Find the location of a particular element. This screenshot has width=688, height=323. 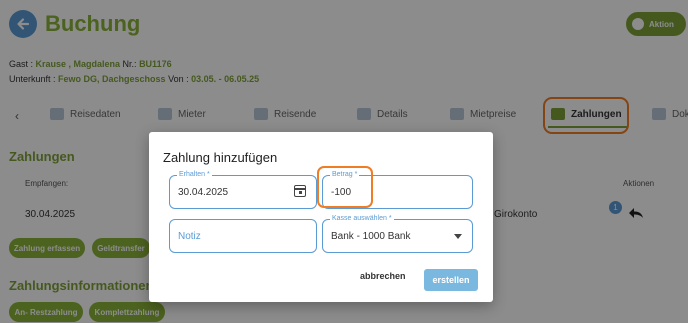

dropdown-arrow-icon is located at coordinates (458, 236).